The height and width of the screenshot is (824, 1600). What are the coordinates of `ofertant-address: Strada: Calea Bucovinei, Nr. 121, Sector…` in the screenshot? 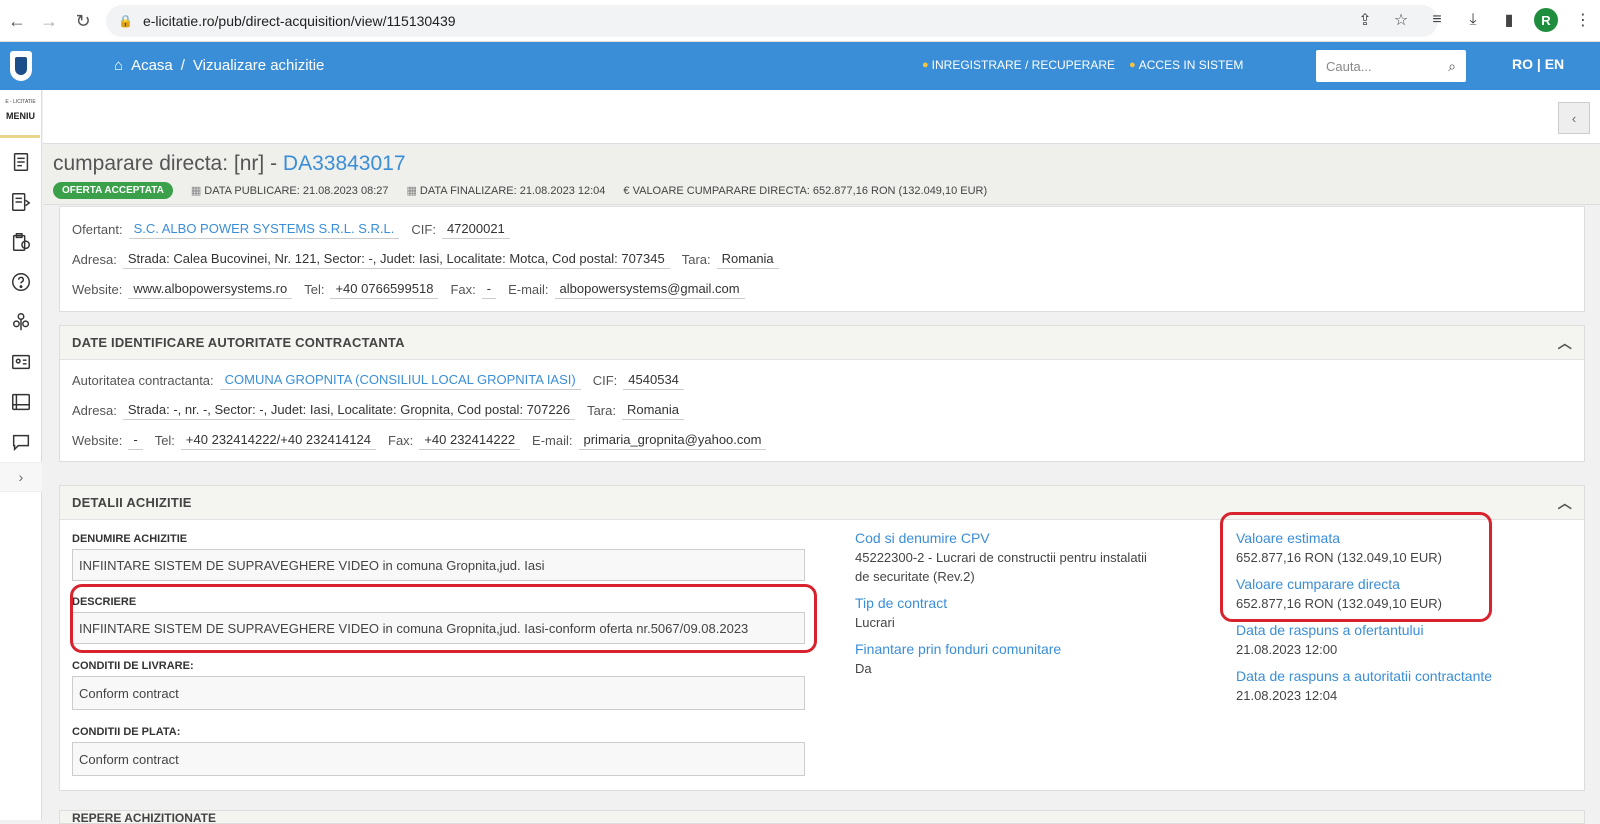 It's located at (396, 259).